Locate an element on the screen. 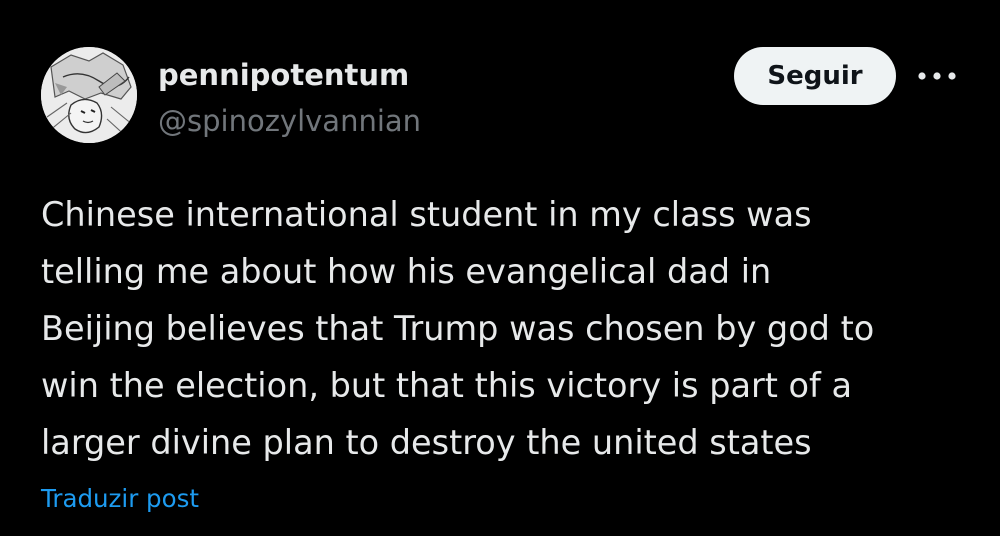 The height and width of the screenshot is (536, 1000). more-horizontal-icon is located at coordinates (937, 76).